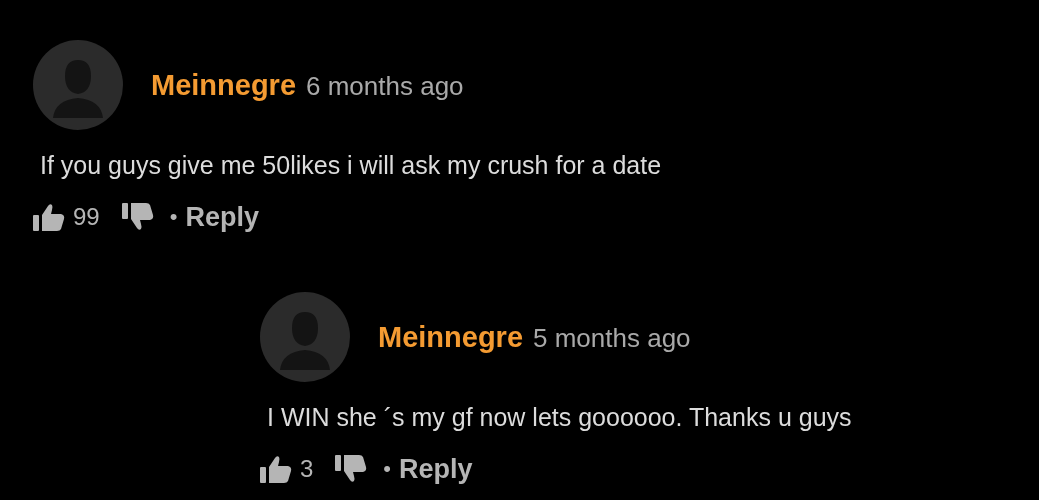 The height and width of the screenshot is (500, 1039). I want to click on comment-text: I WIN she ´s my gf now lets goooooo. Thanks u guys, so click(560, 417).